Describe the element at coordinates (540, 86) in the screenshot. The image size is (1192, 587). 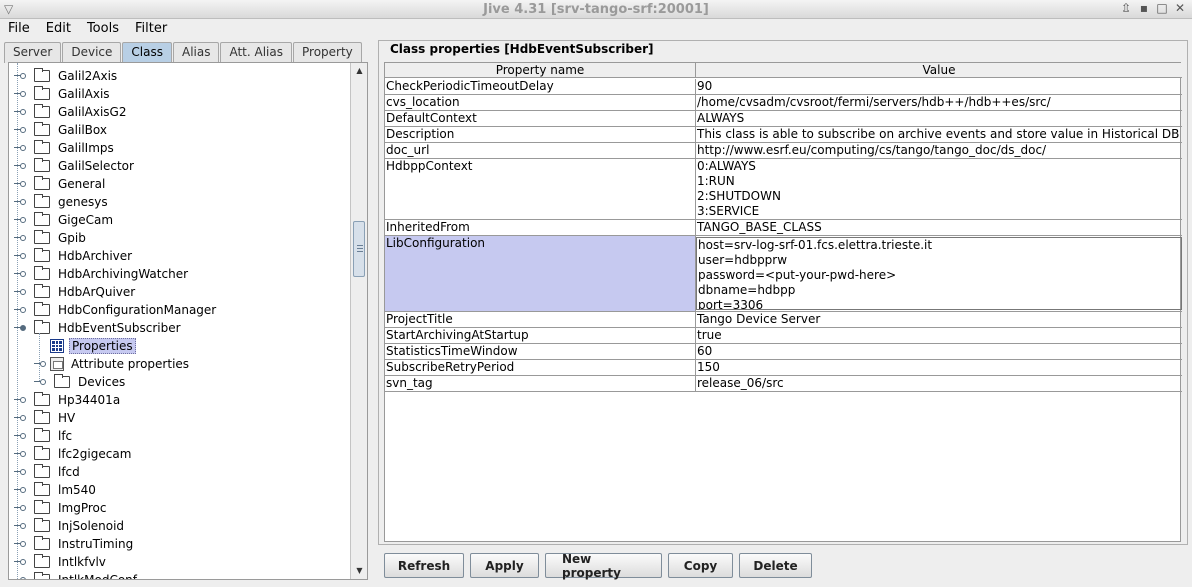
I see `property-name-cell: CheckPeriodicTimeoutDelay` at that location.